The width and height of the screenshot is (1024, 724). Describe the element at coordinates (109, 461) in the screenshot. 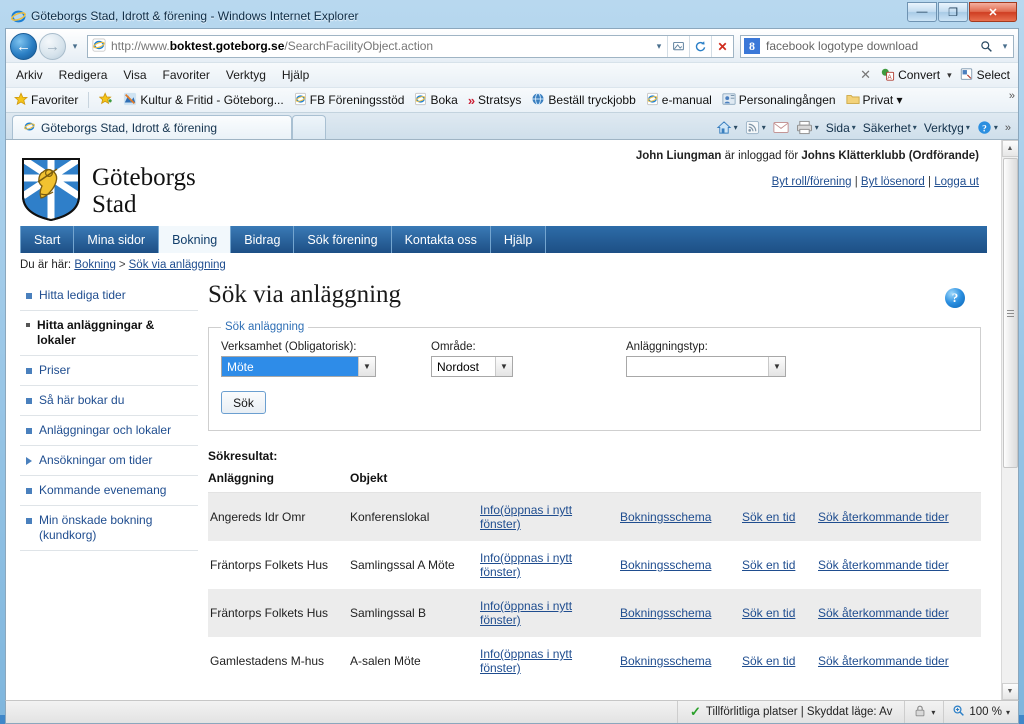

I see `sidebar-item-ansokningar-om-tider: Ansökningar om tider` at that location.